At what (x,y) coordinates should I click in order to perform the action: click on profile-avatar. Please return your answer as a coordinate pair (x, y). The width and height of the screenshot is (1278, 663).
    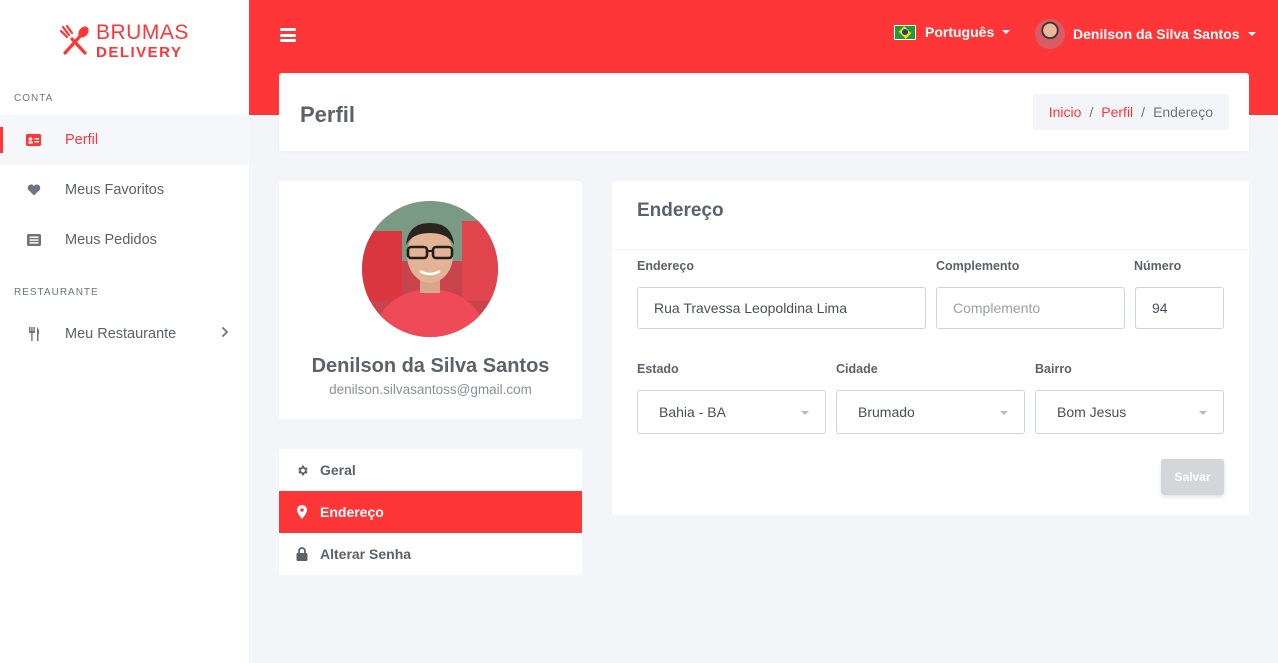
    Looking at the image, I should click on (430, 269).